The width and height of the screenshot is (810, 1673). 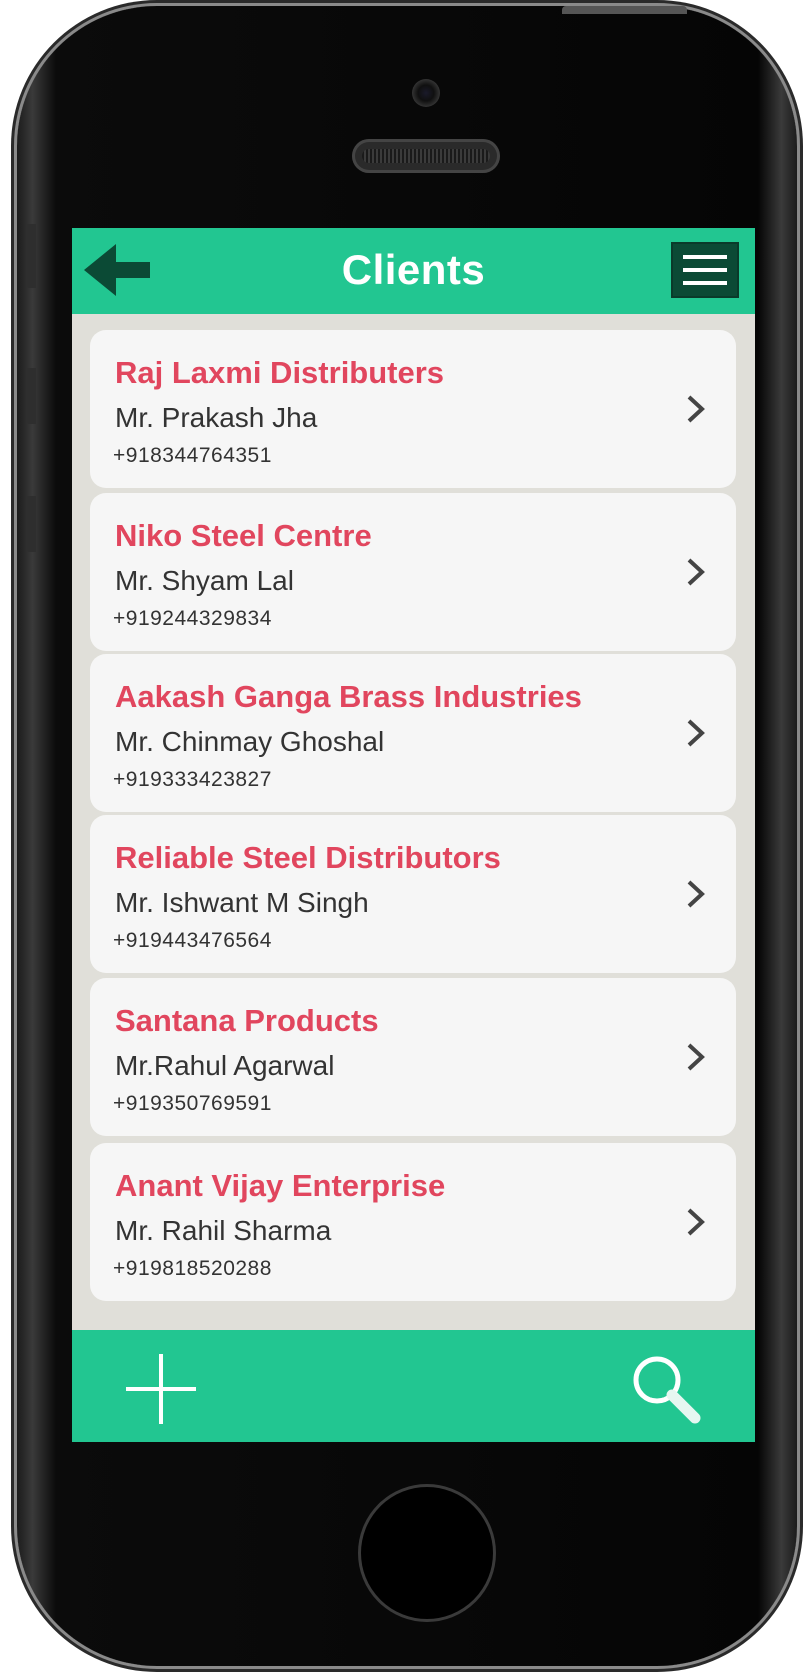 What do you see at coordinates (348, 696) in the screenshot?
I see `client-company: Aakash Ganga Brass Industries` at bounding box center [348, 696].